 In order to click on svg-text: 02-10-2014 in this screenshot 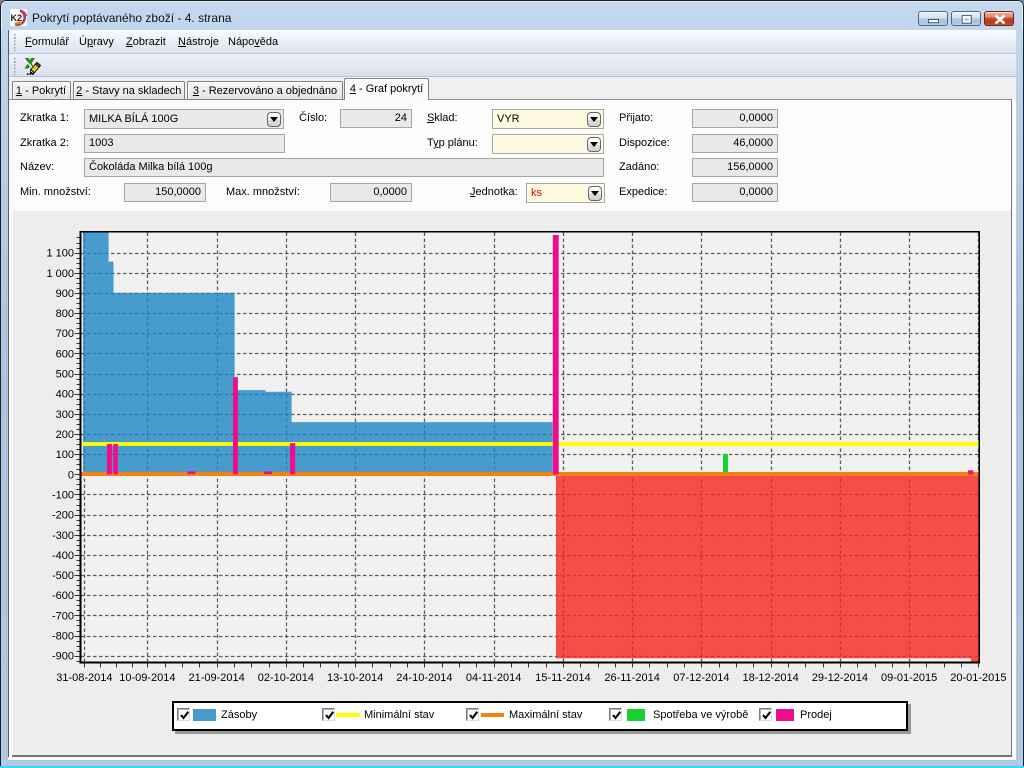, I will do `click(286, 678)`.